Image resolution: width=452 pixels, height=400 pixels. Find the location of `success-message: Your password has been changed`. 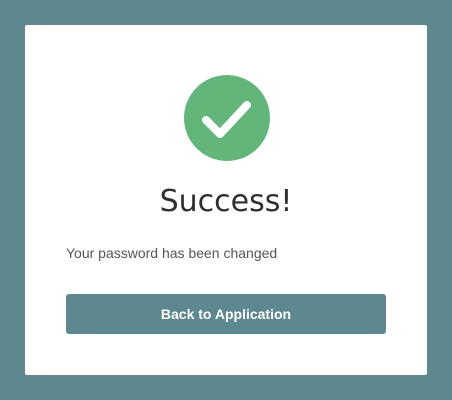

success-message: Your password has been changed is located at coordinates (172, 253).